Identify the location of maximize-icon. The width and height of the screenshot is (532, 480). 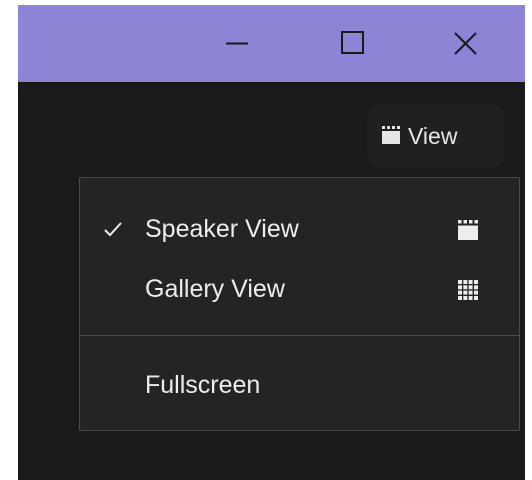
(352, 42).